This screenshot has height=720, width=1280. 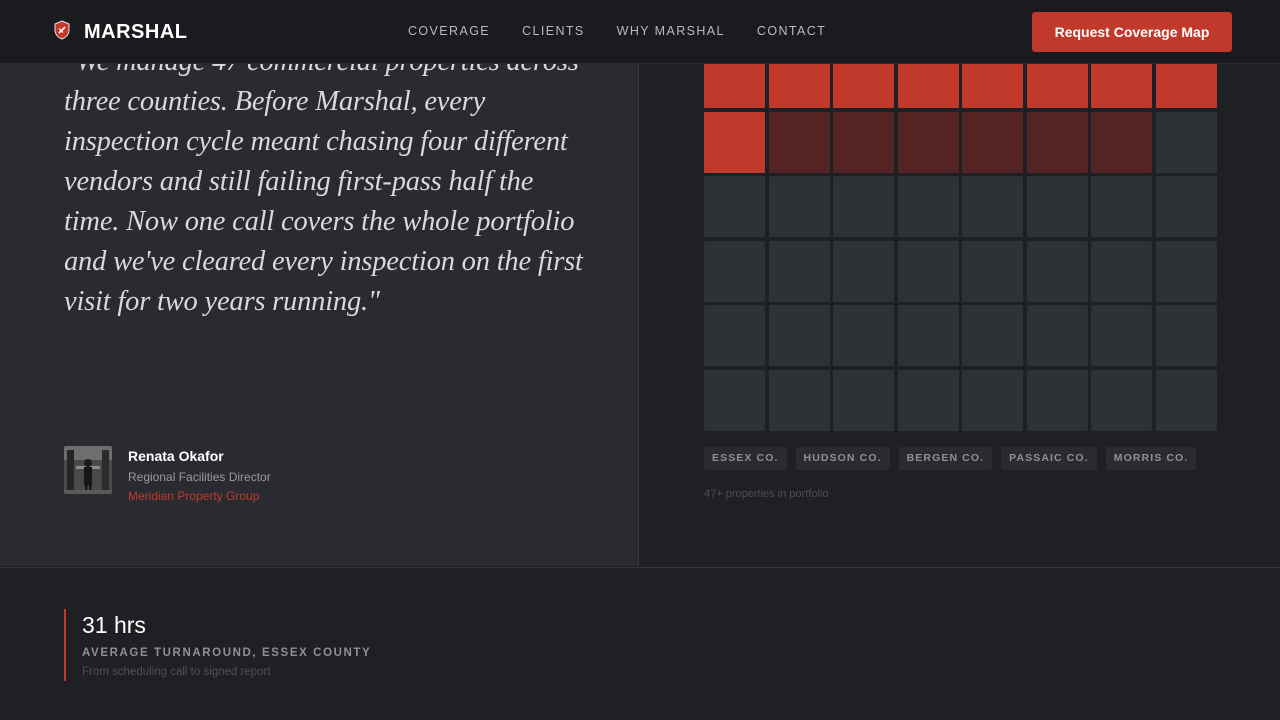 What do you see at coordinates (1132, 32) in the screenshot?
I see `request-coverage-map-button: Request Coverage Map` at bounding box center [1132, 32].